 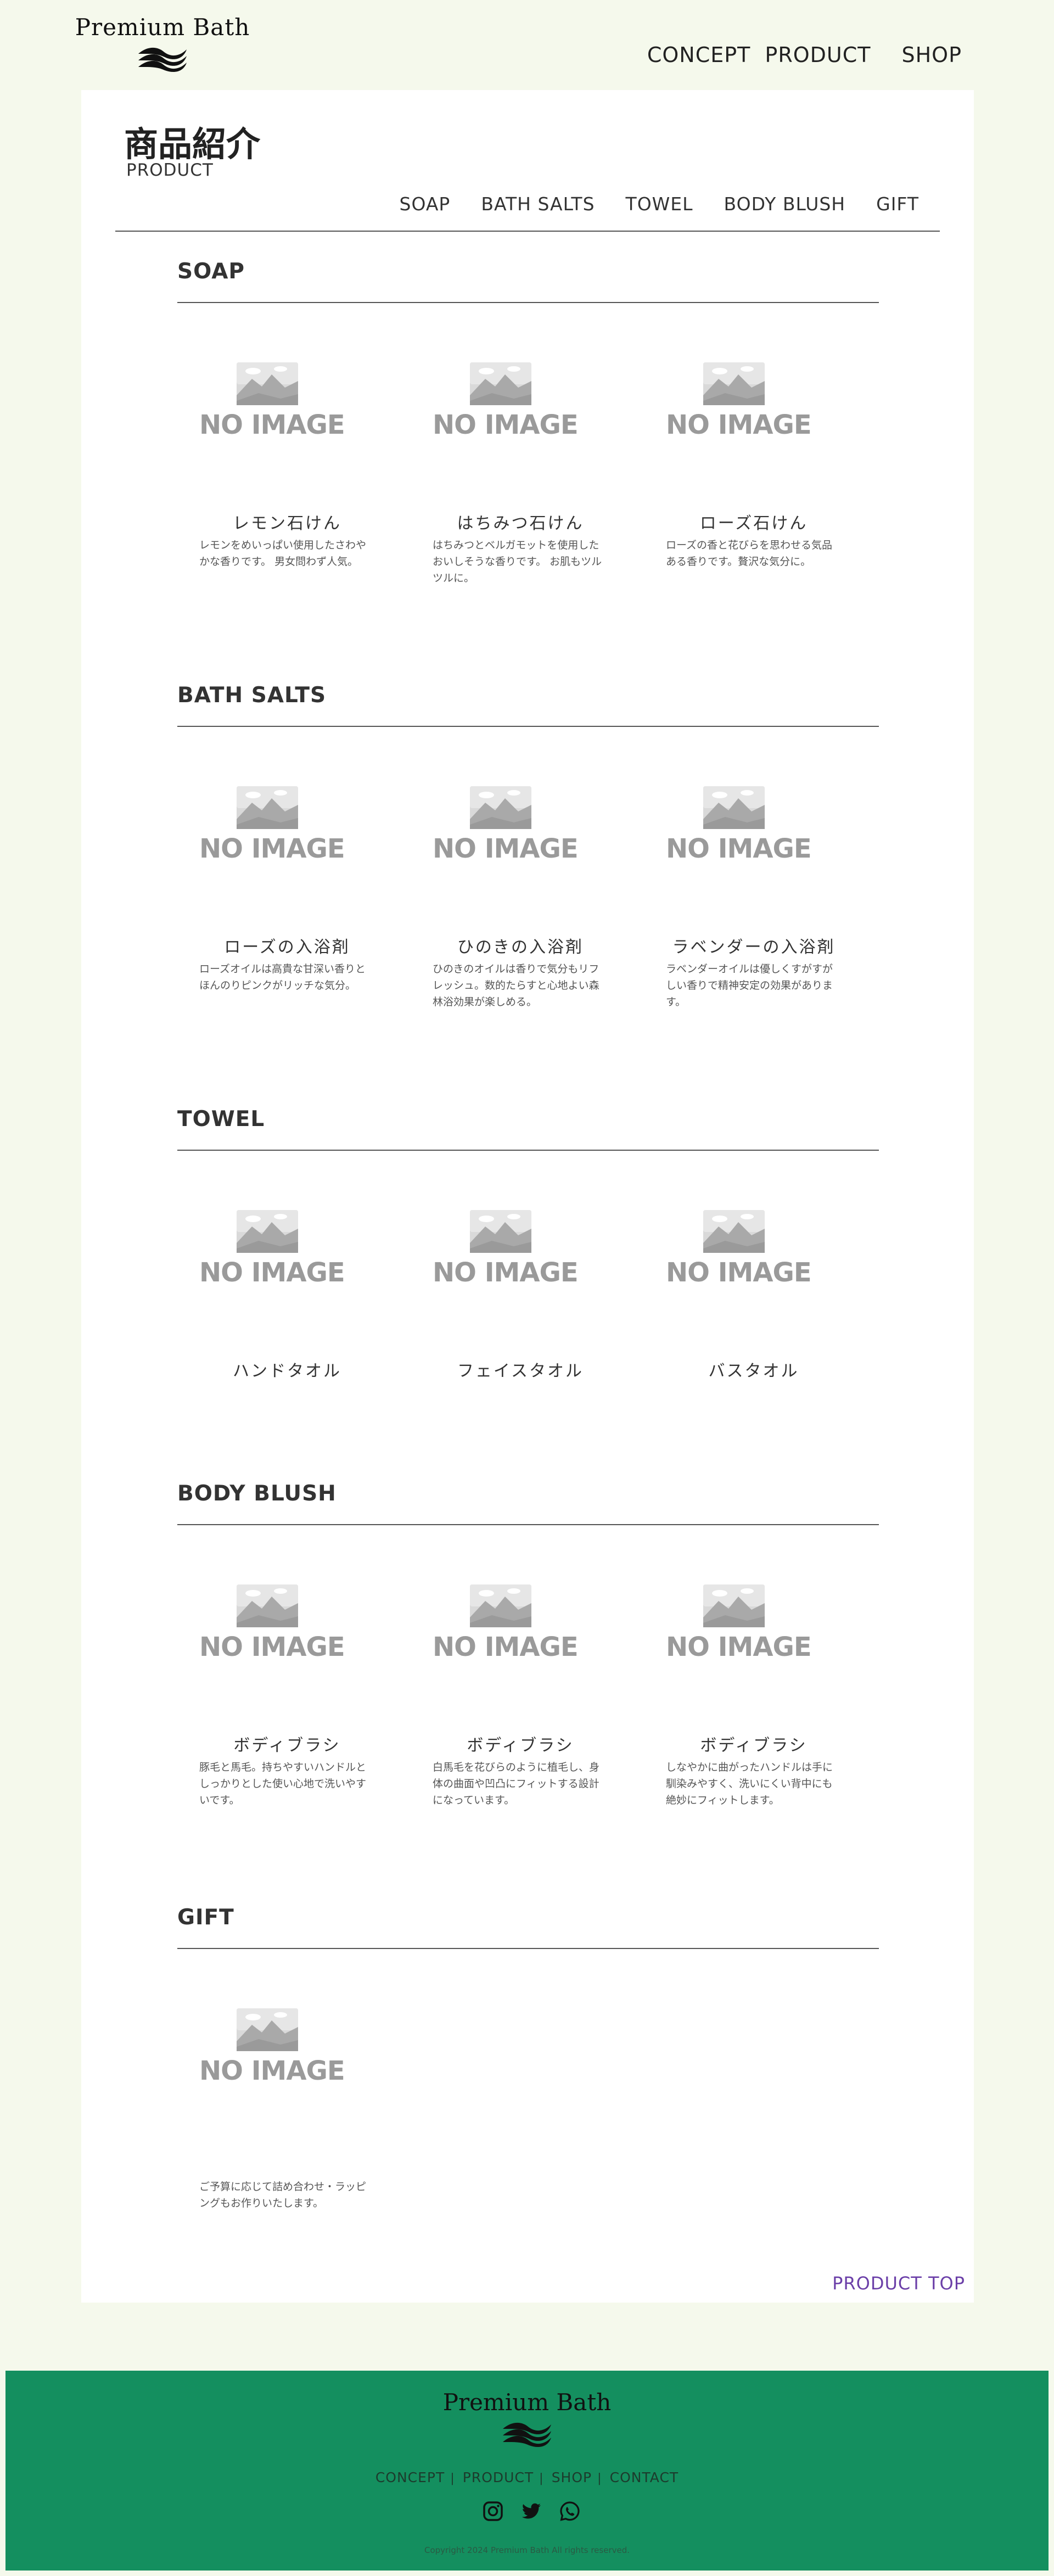 What do you see at coordinates (205, 1918) in the screenshot?
I see `section-title: GIFT` at bounding box center [205, 1918].